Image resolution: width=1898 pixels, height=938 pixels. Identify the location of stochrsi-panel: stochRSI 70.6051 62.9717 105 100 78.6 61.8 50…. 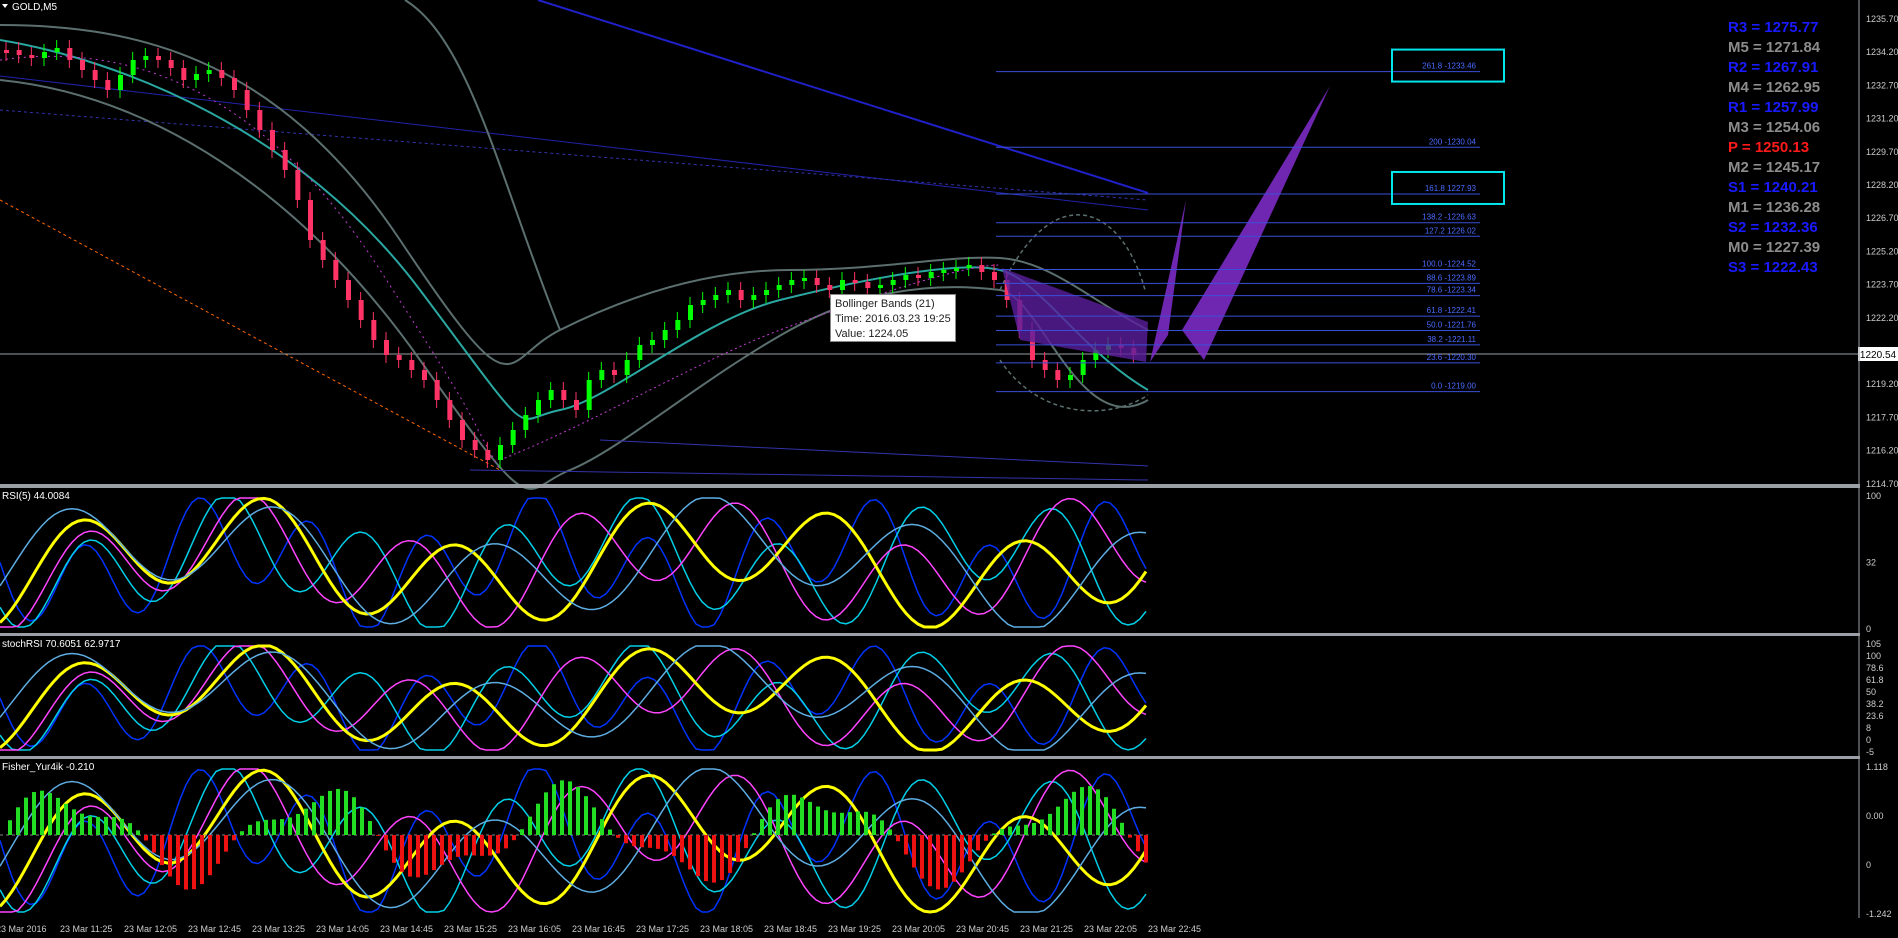
(942, 698).